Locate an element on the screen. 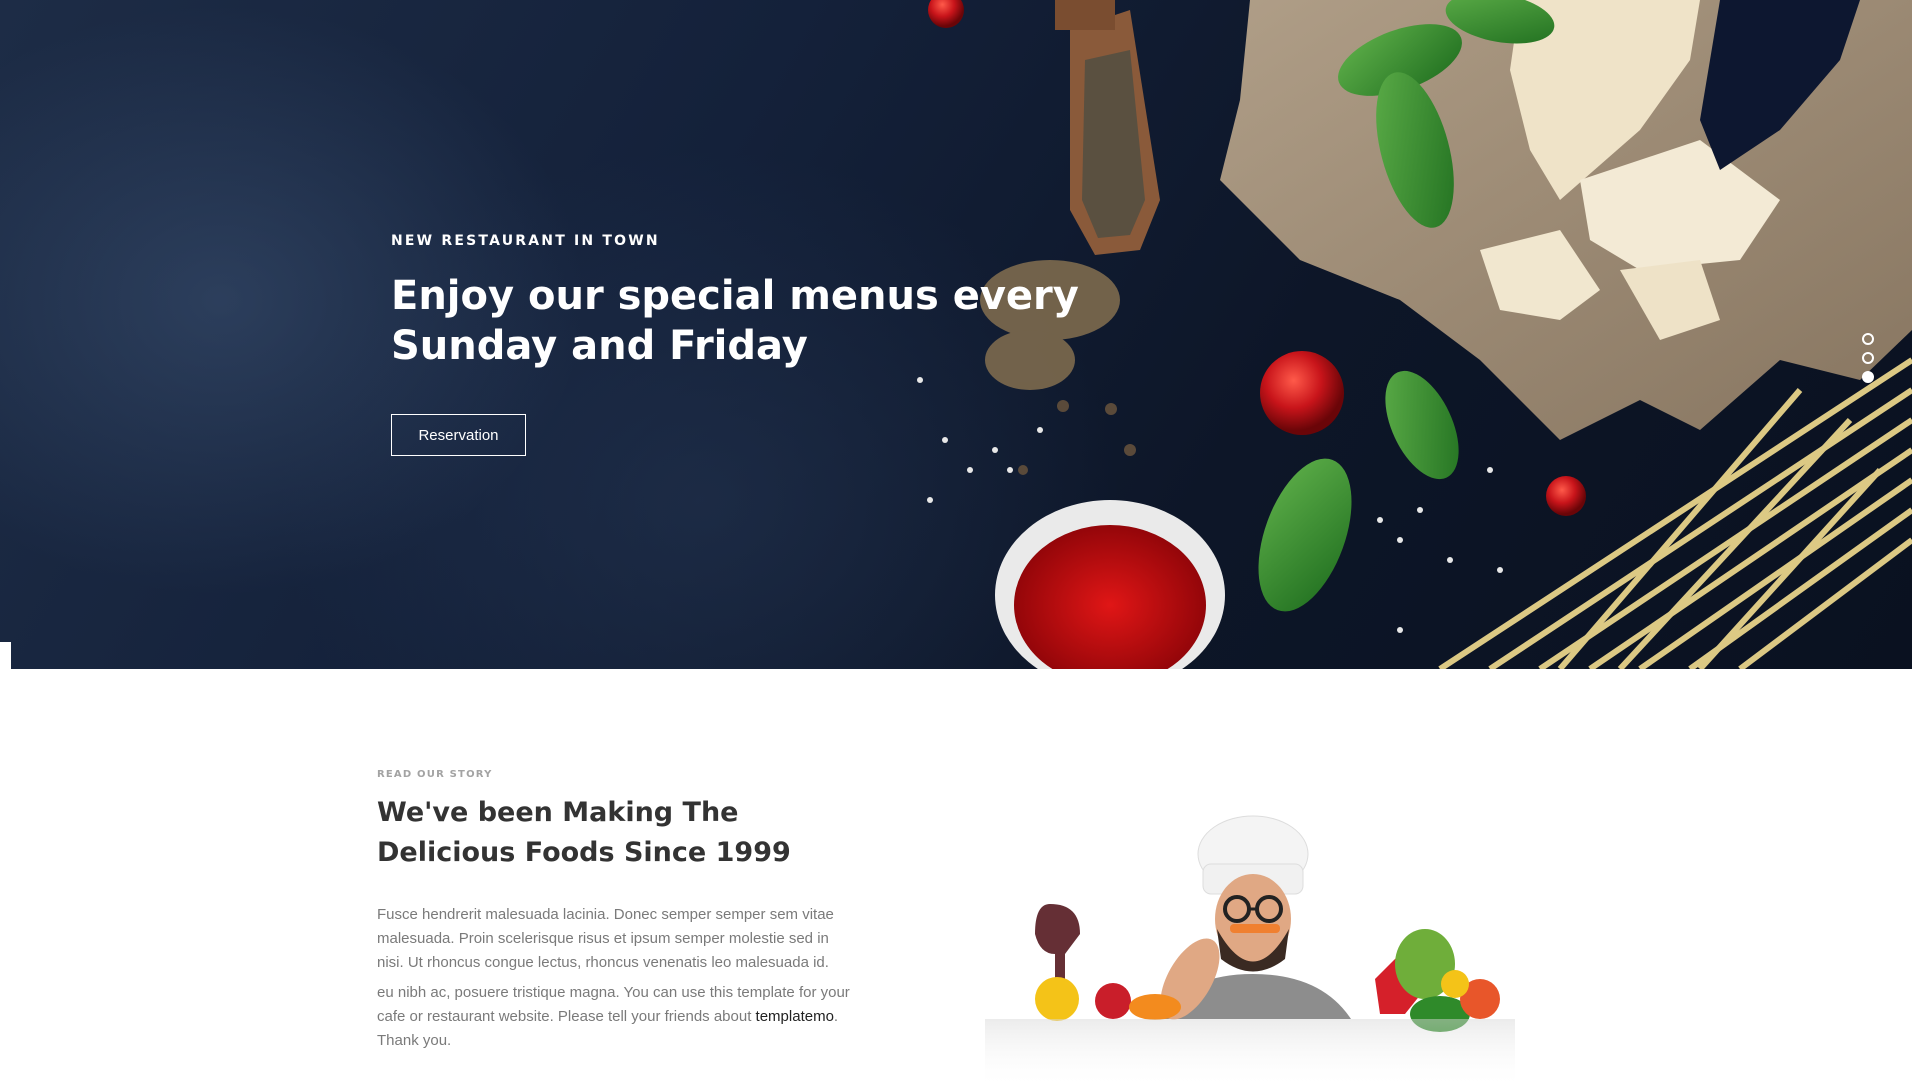 Image resolution: width=1912 pixels, height=1088 pixels. slider-dots is located at coordinates (1869, 361).